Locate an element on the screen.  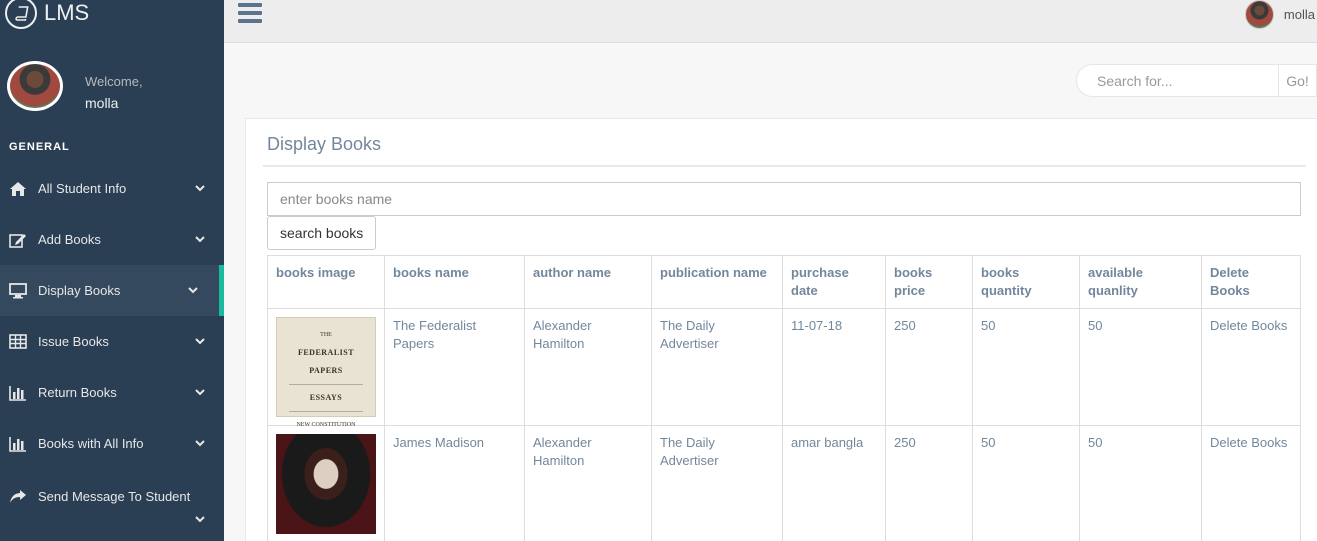
search-input is located at coordinates (1177, 80).